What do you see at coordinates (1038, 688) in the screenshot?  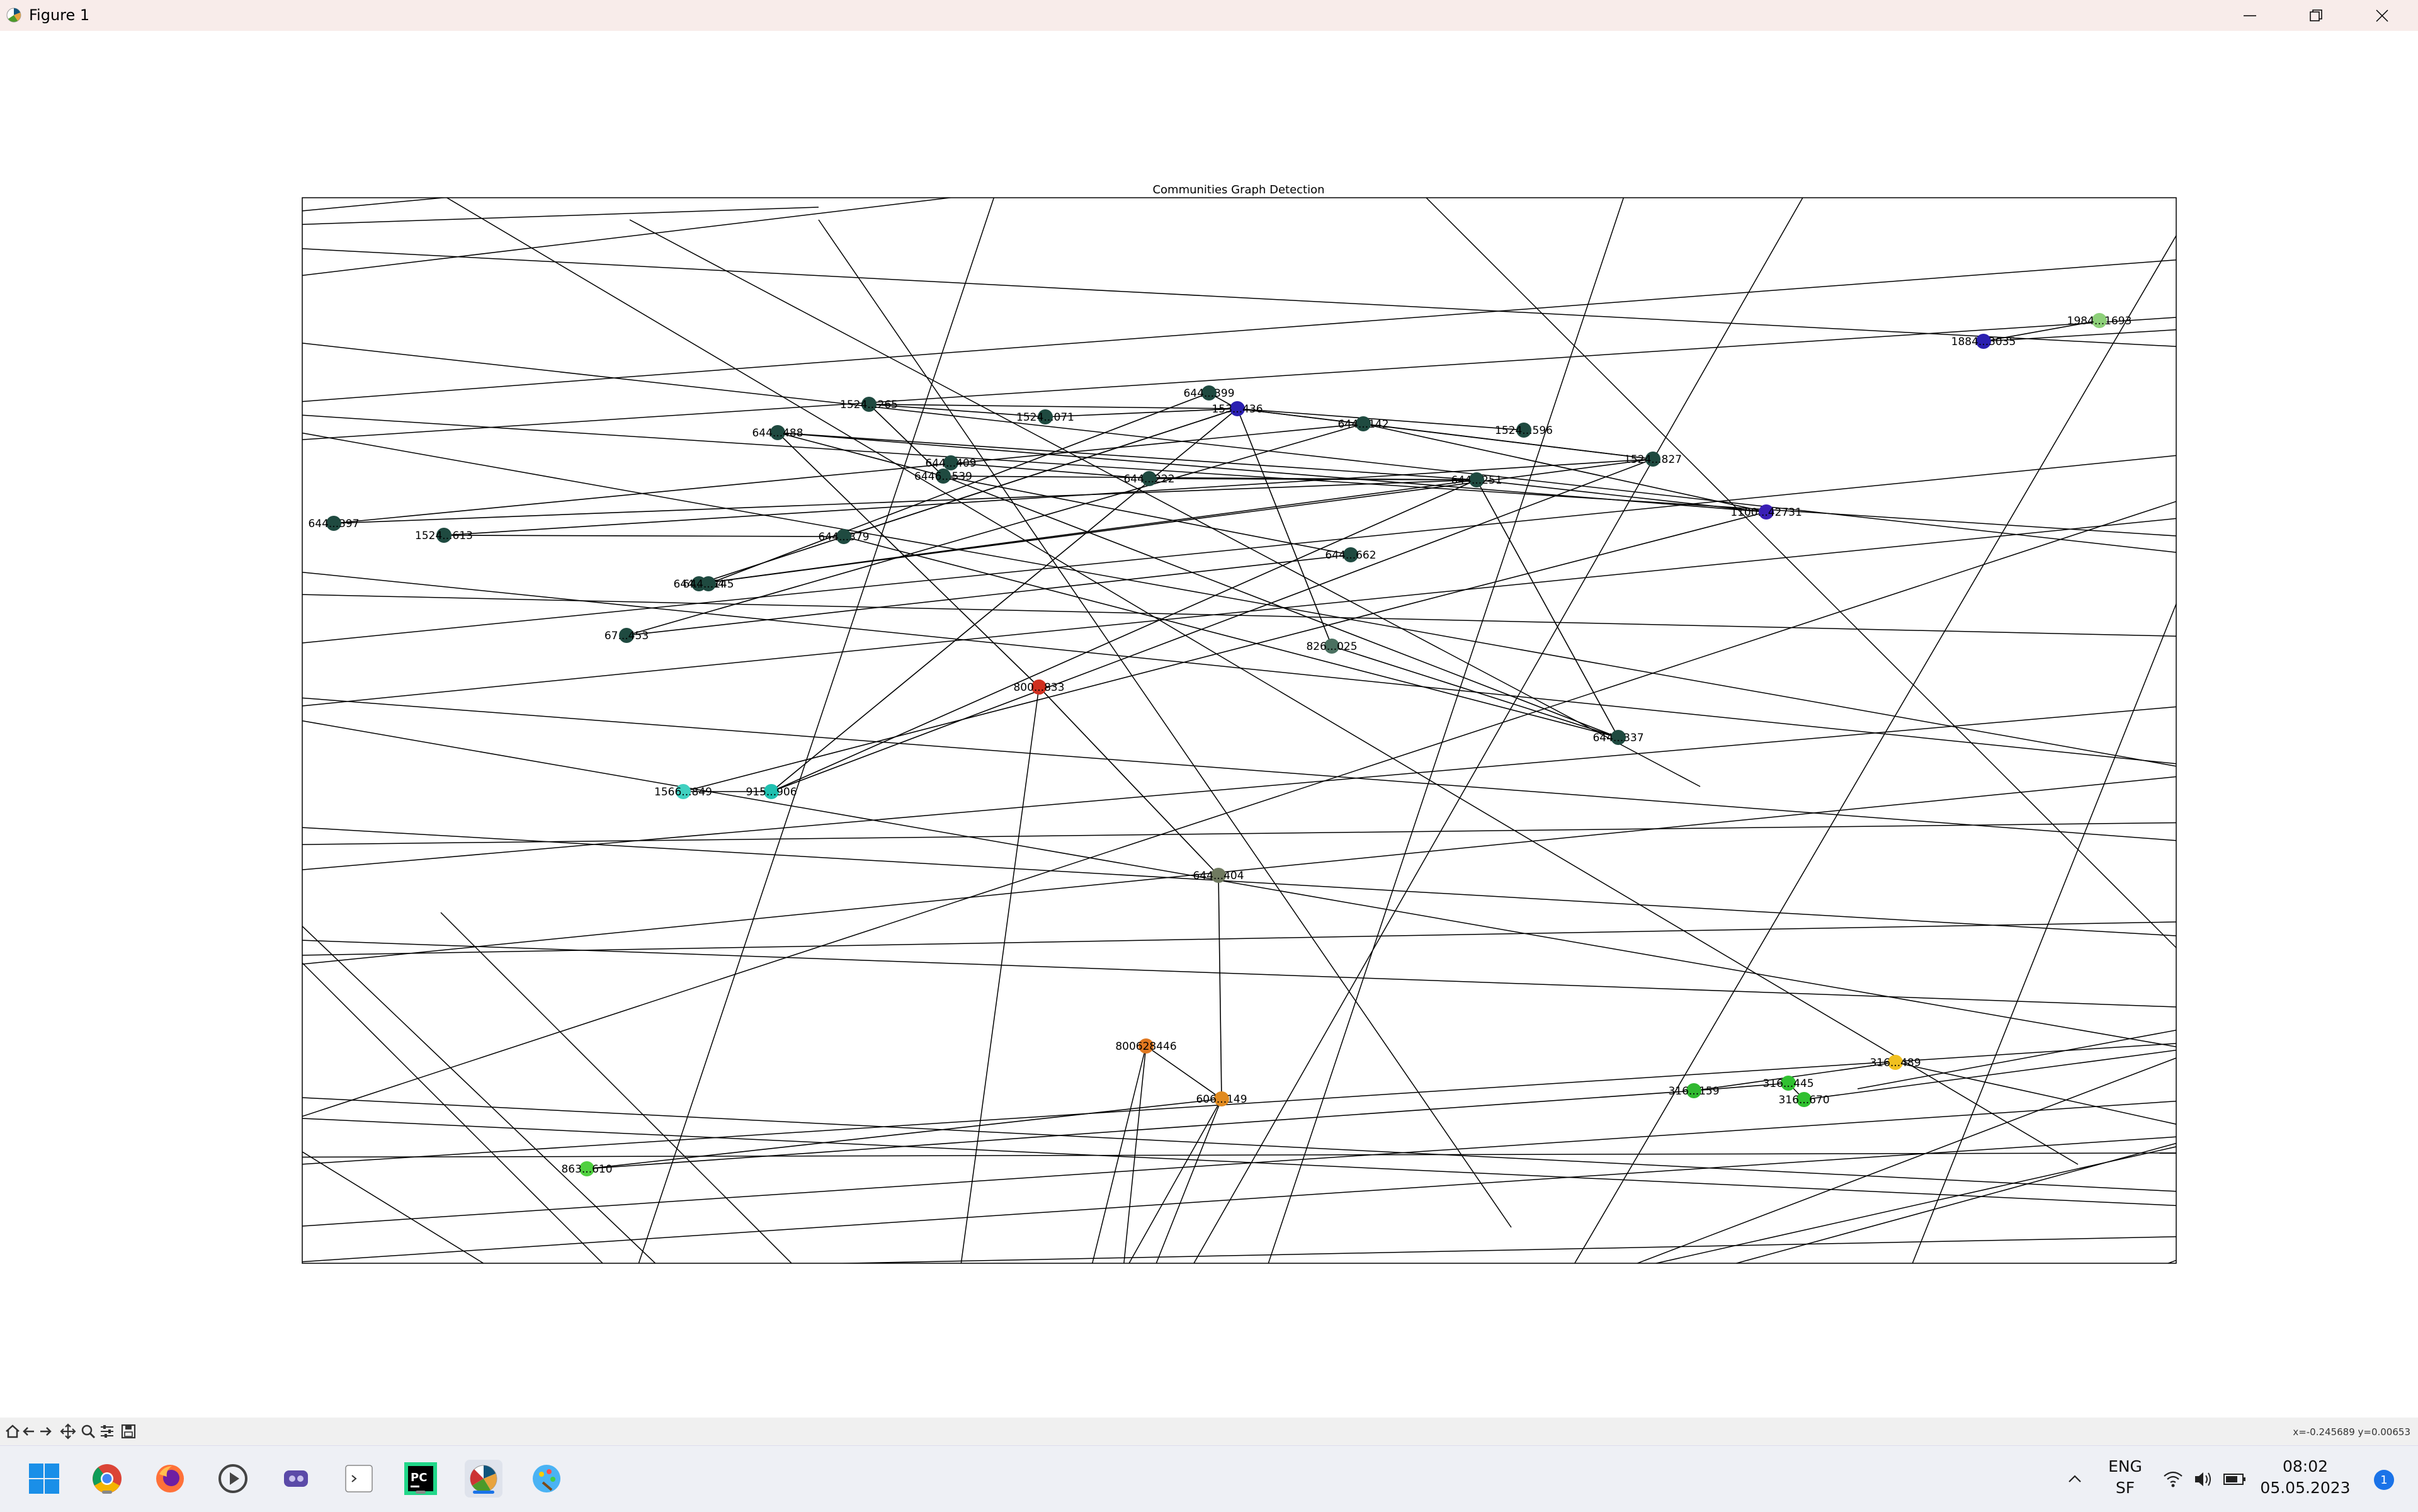 I see `graph-node-label: 800...833` at bounding box center [1038, 688].